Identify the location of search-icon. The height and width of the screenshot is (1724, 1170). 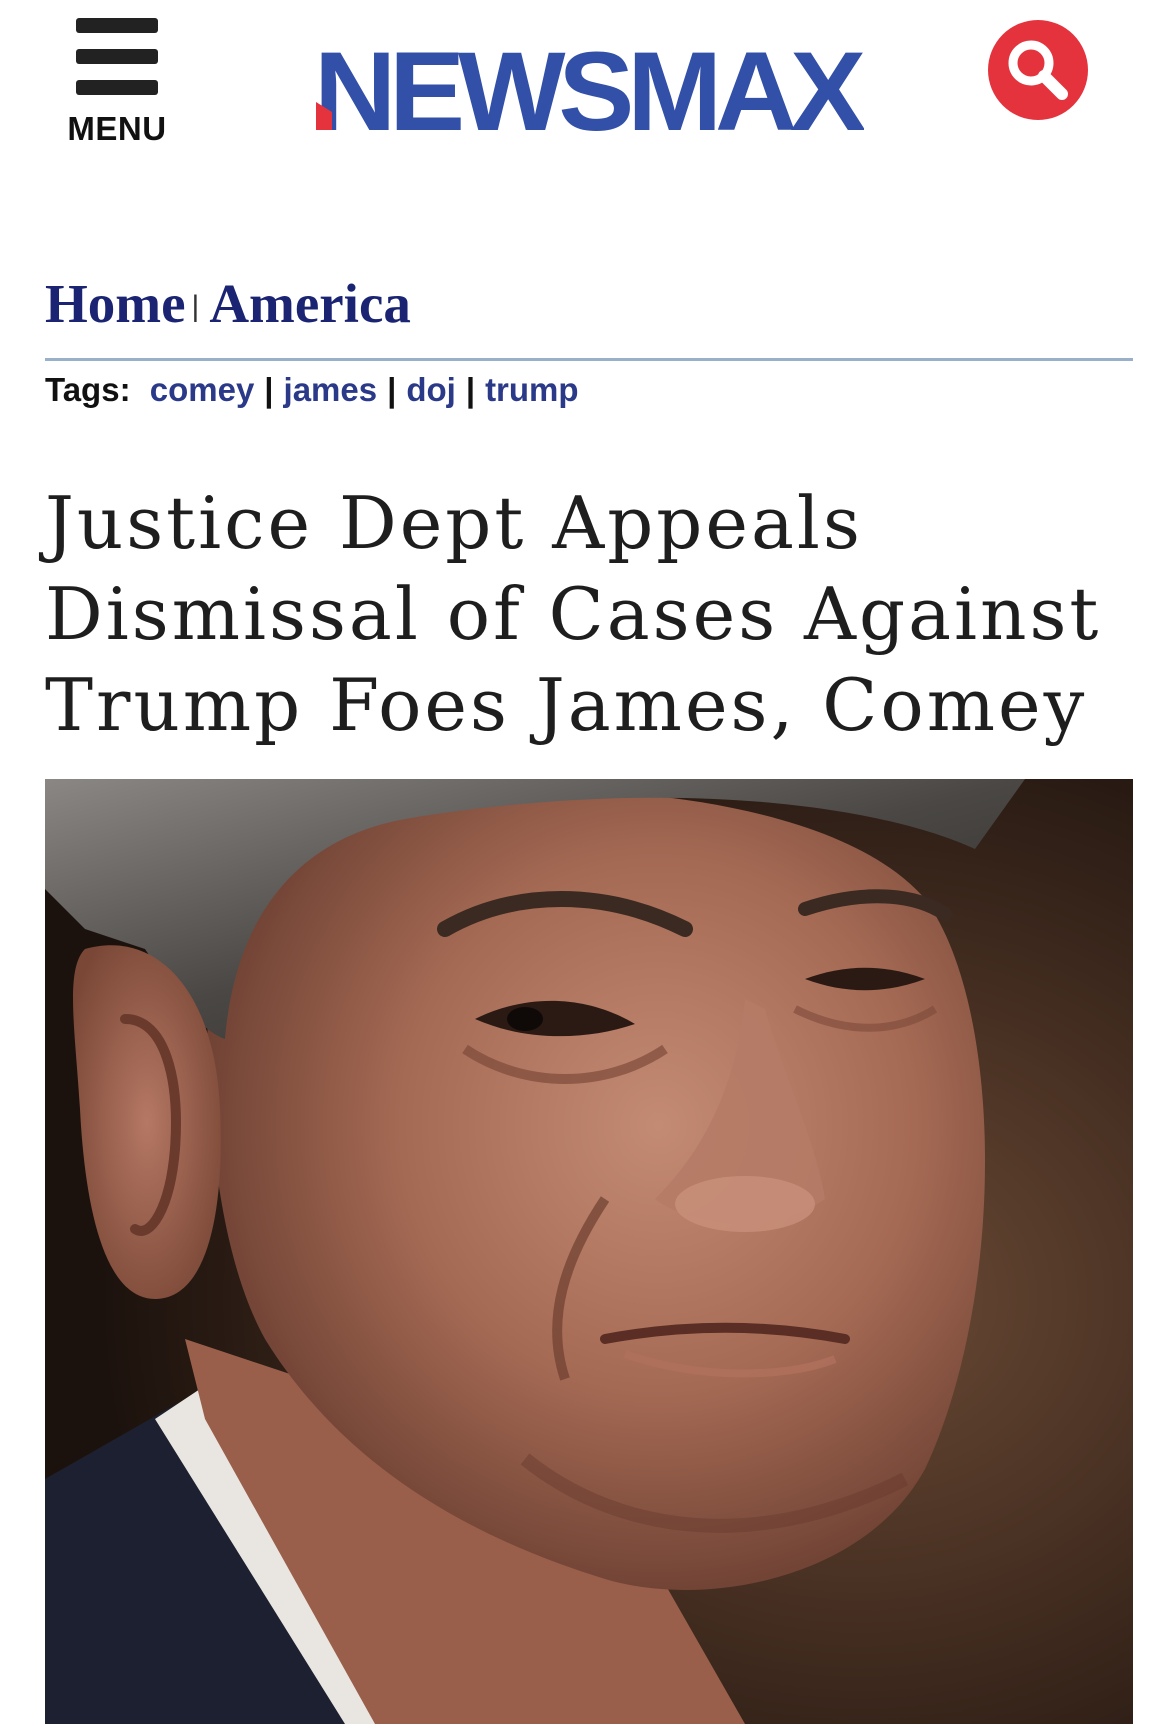
(1038, 70).